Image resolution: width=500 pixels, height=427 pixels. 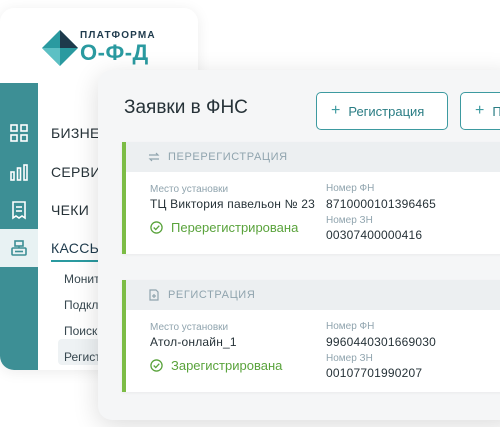 What do you see at coordinates (496, 111) in the screenshot?
I see `secondary-add-button-label: П` at bounding box center [496, 111].